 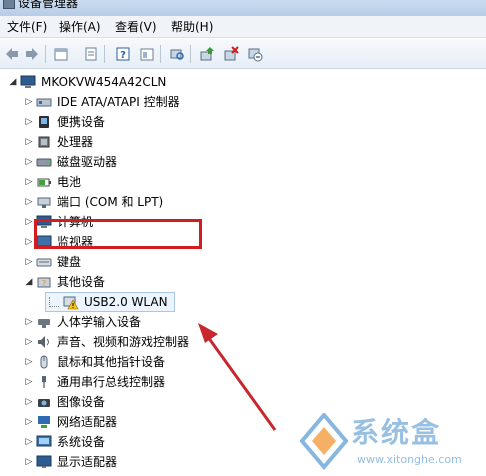 I want to click on tree-item: ▷ 端口 (COM 和 LPT), so click(x=94, y=202).